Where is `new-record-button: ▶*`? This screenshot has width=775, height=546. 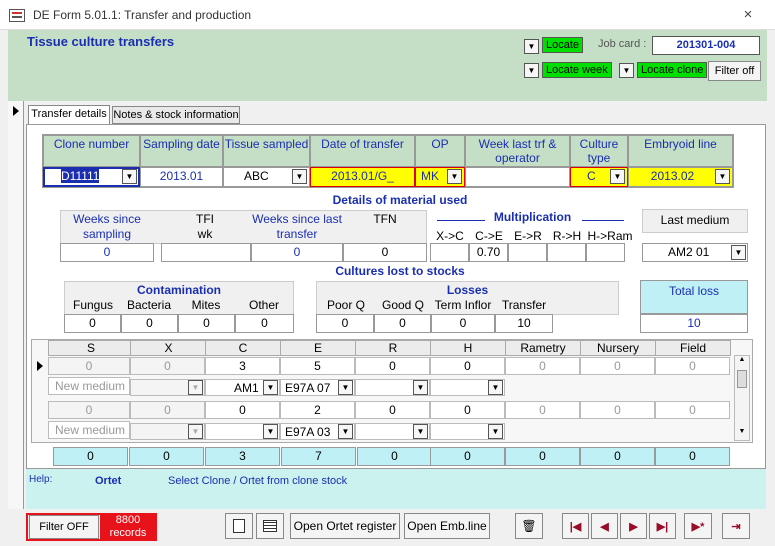 new-record-button: ▶* is located at coordinates (698, 526).